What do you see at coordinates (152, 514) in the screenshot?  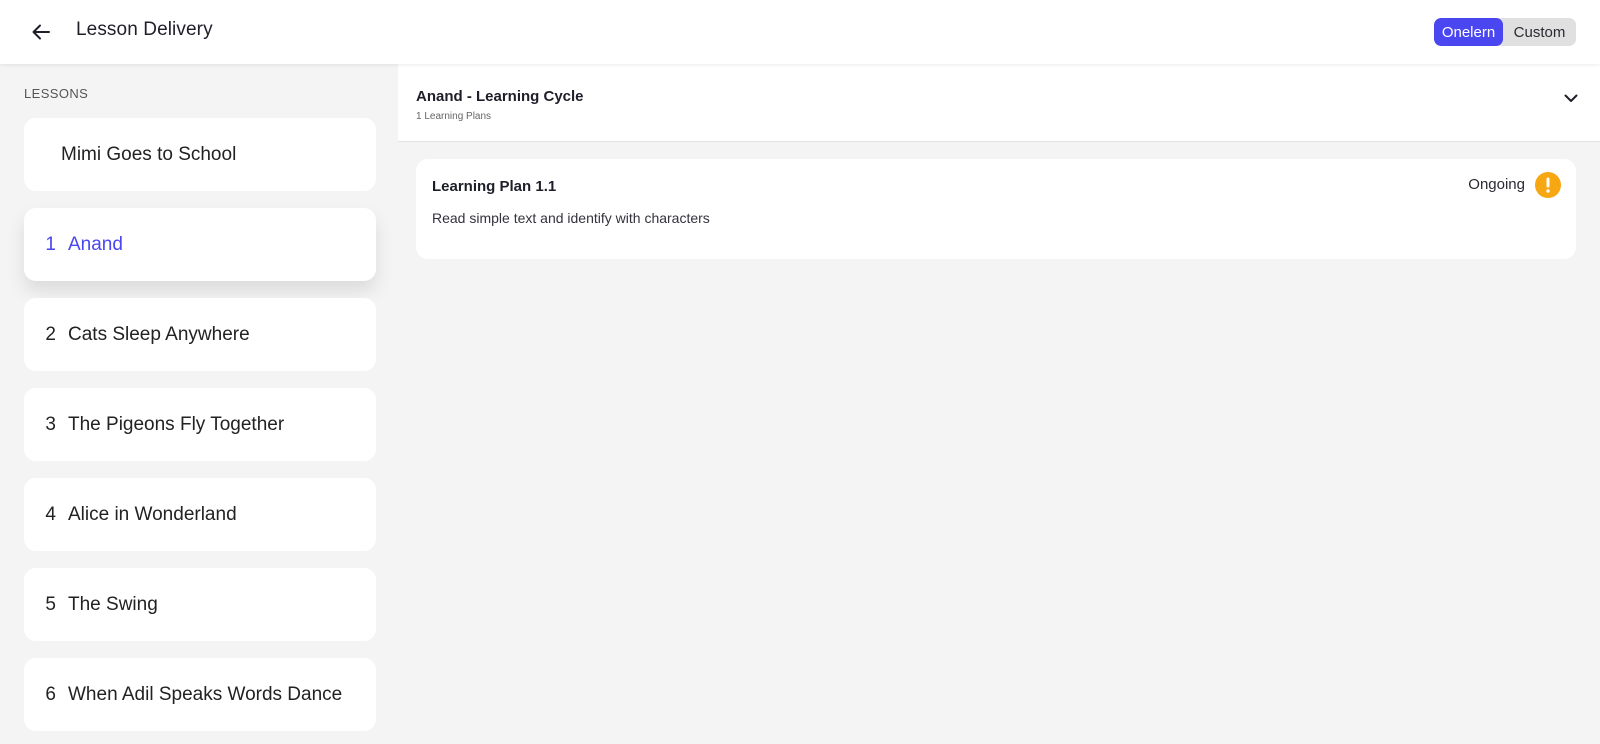 I see `lesson-label: Alice in Wonderland` at bounding box center [152, 514].